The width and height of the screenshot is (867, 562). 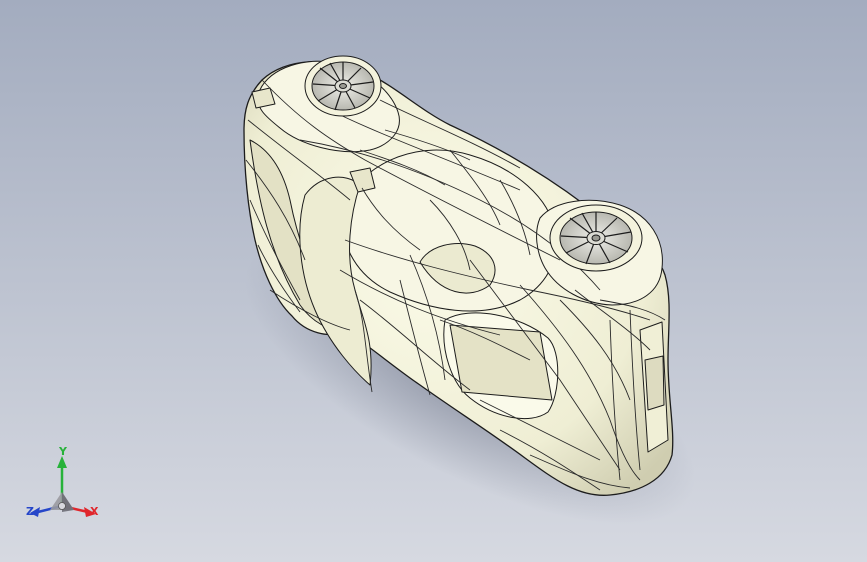 I want to click on rear-vent, so click(x=501, y=362).